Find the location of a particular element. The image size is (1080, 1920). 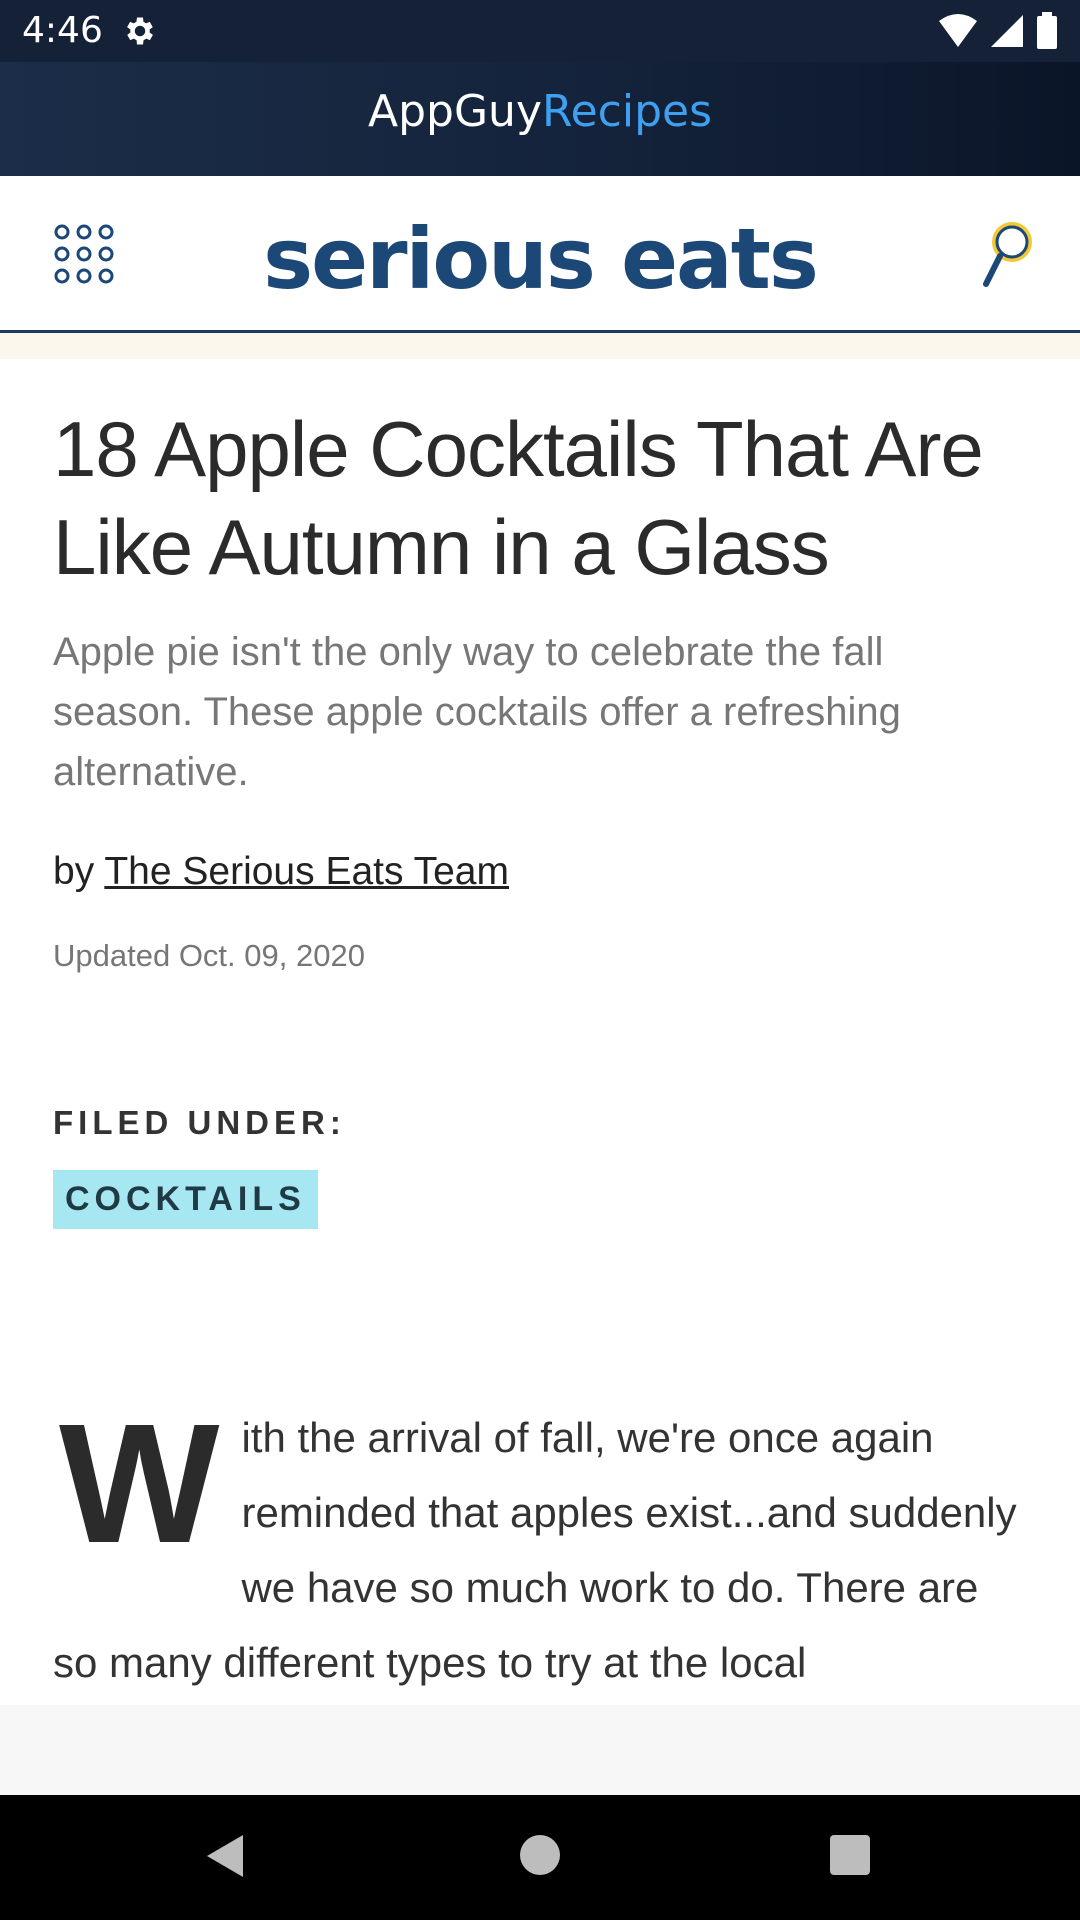

updated-date: Updated Oct. 09, 2020 is located at coordinates (209, 955).